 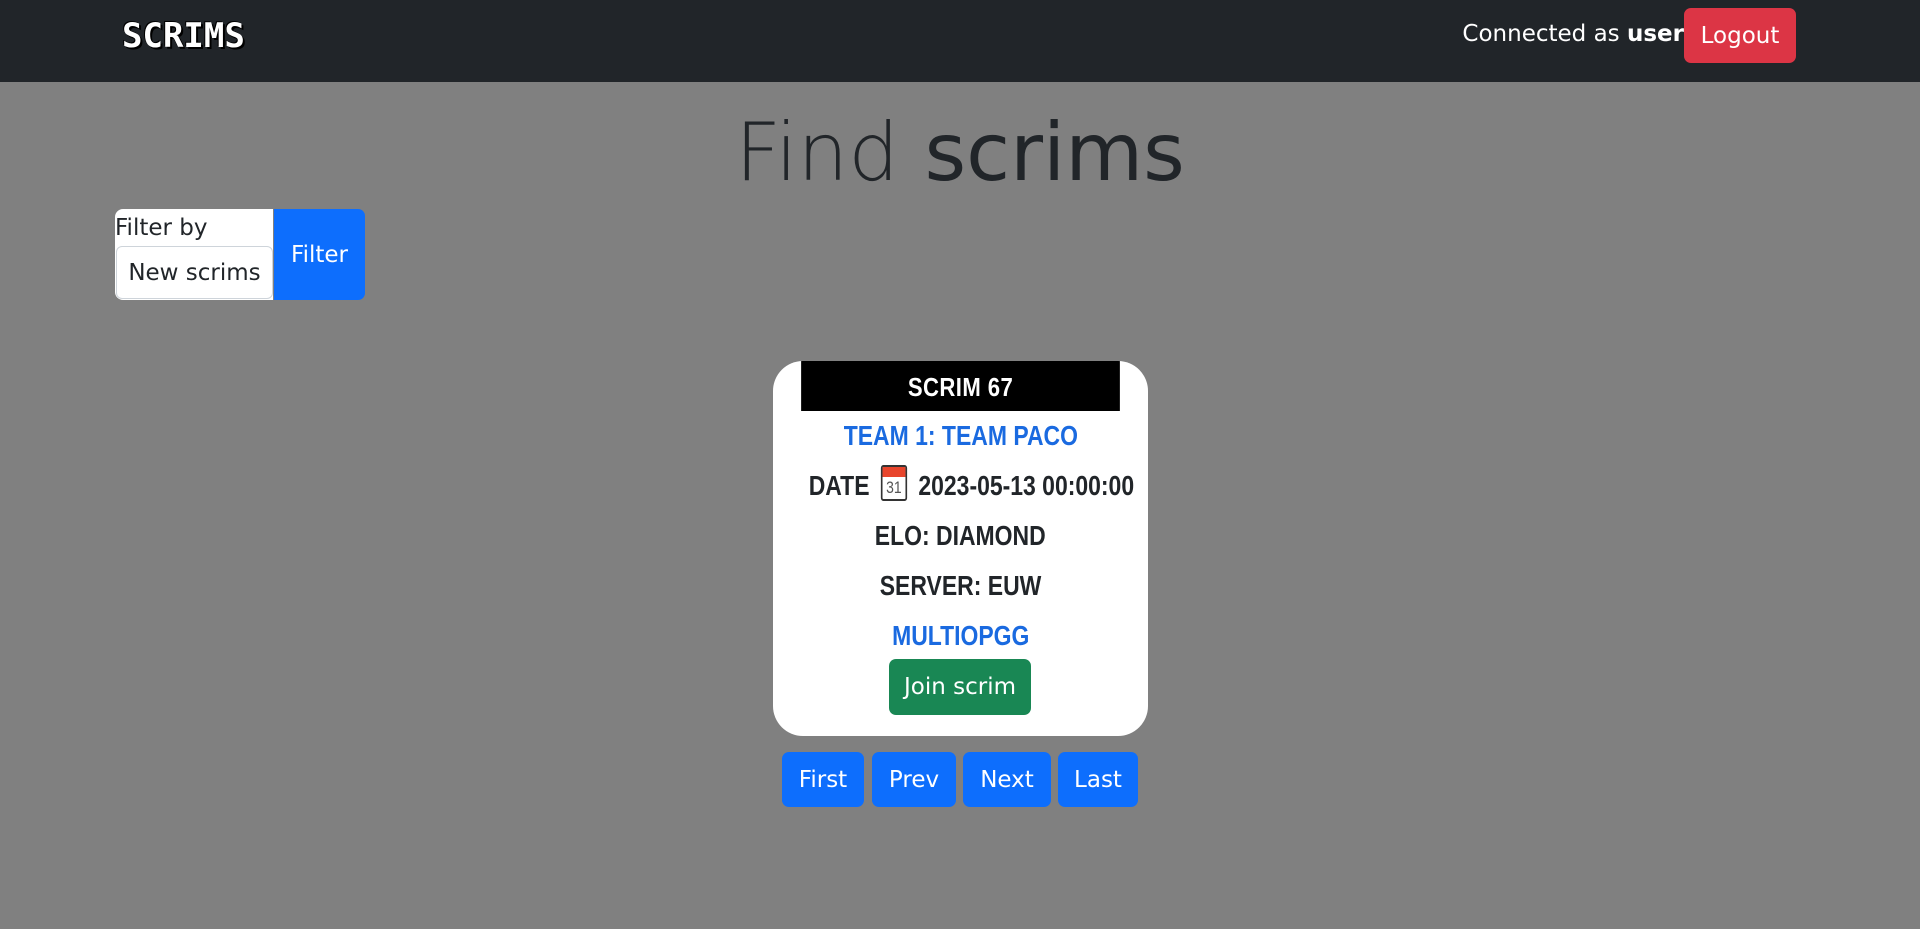 What do you see at coordinates (192, 36) in the screenshot?
I see `site-logo: SCRIMS` at bounding box center [192, 36].